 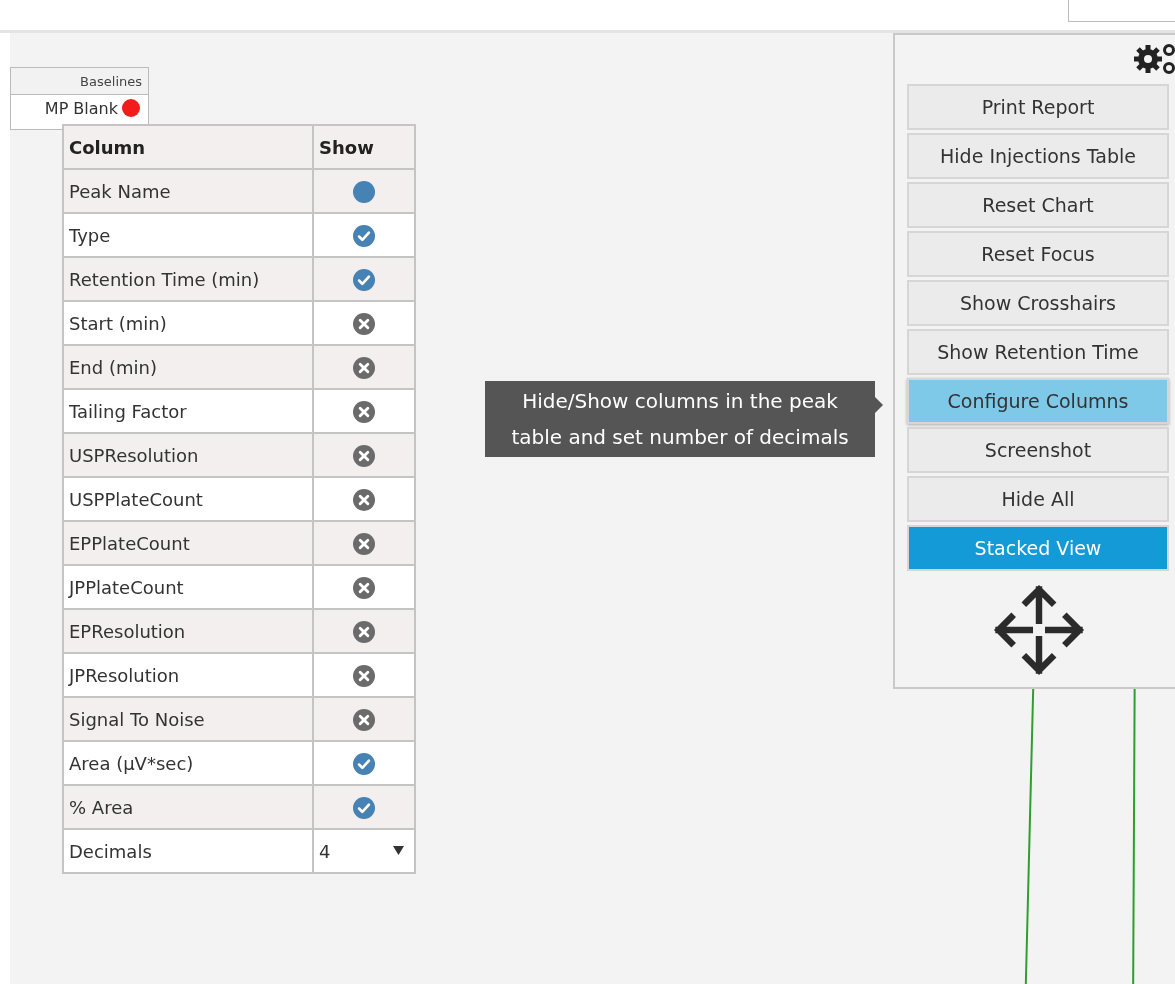 I want to click on move-icon, so click(x=1039, y=630).